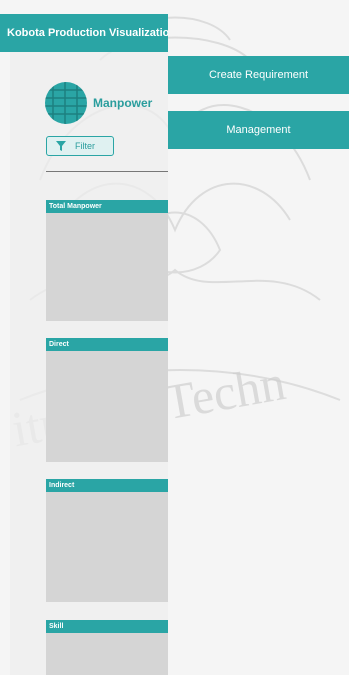  I want to click on avatar, so click(66, 103).